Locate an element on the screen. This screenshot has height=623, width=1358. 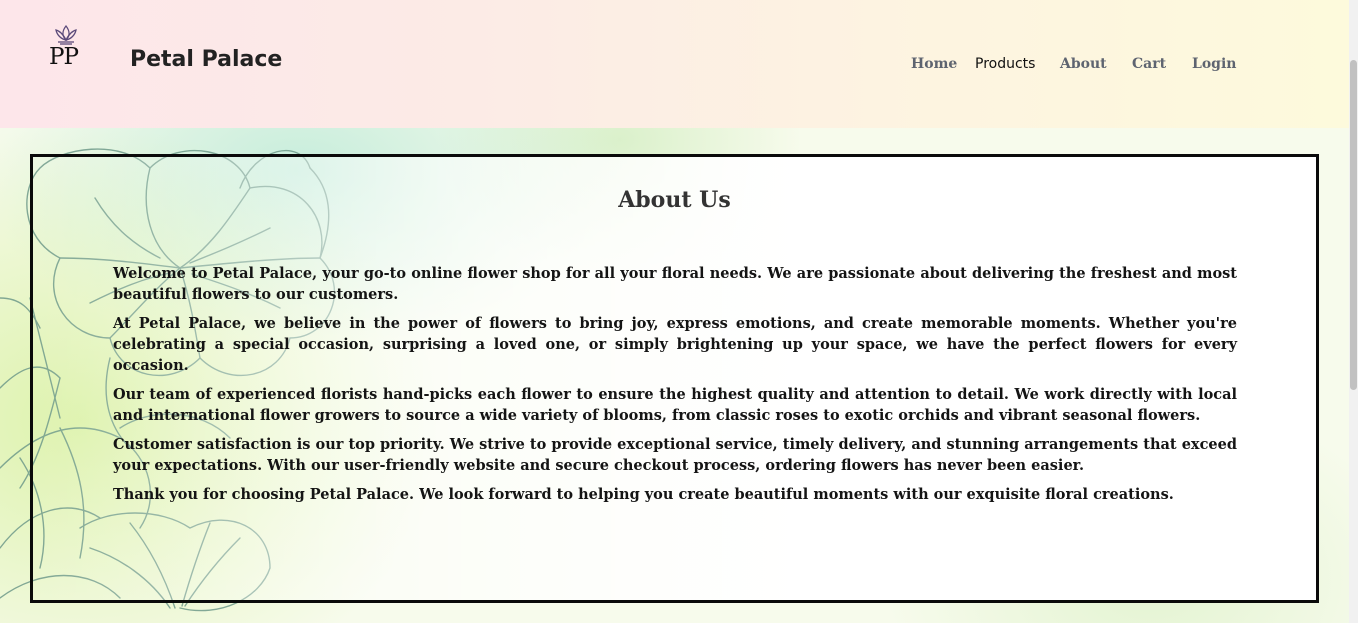
site-logo: PP is located at coordinates (66, 48).